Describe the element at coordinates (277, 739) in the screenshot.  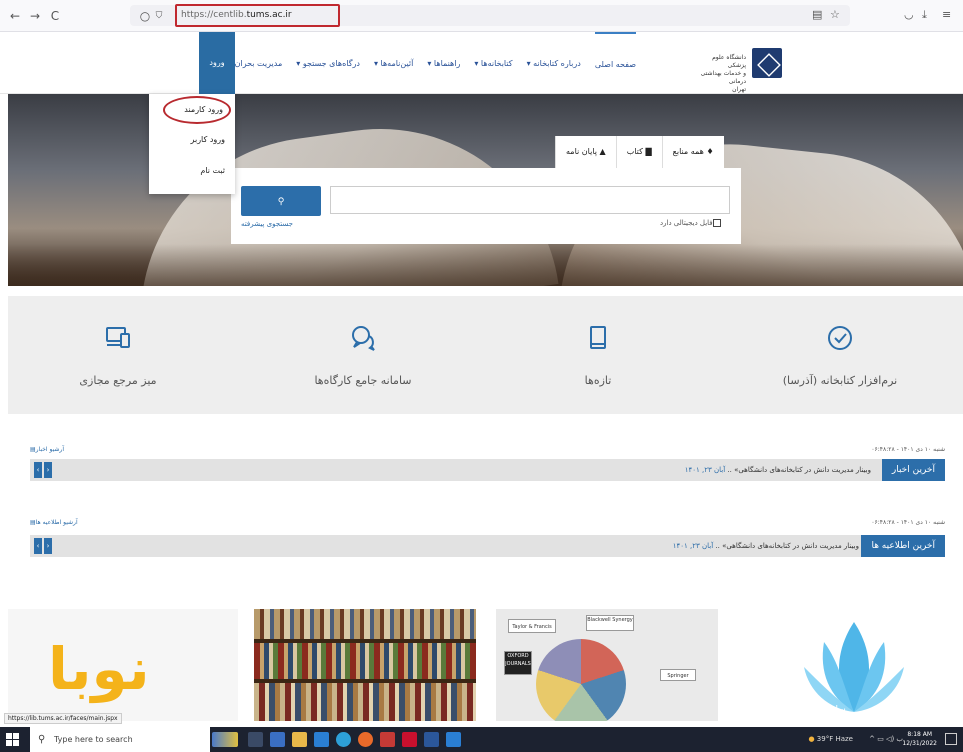
I see `store-icon` at that location.